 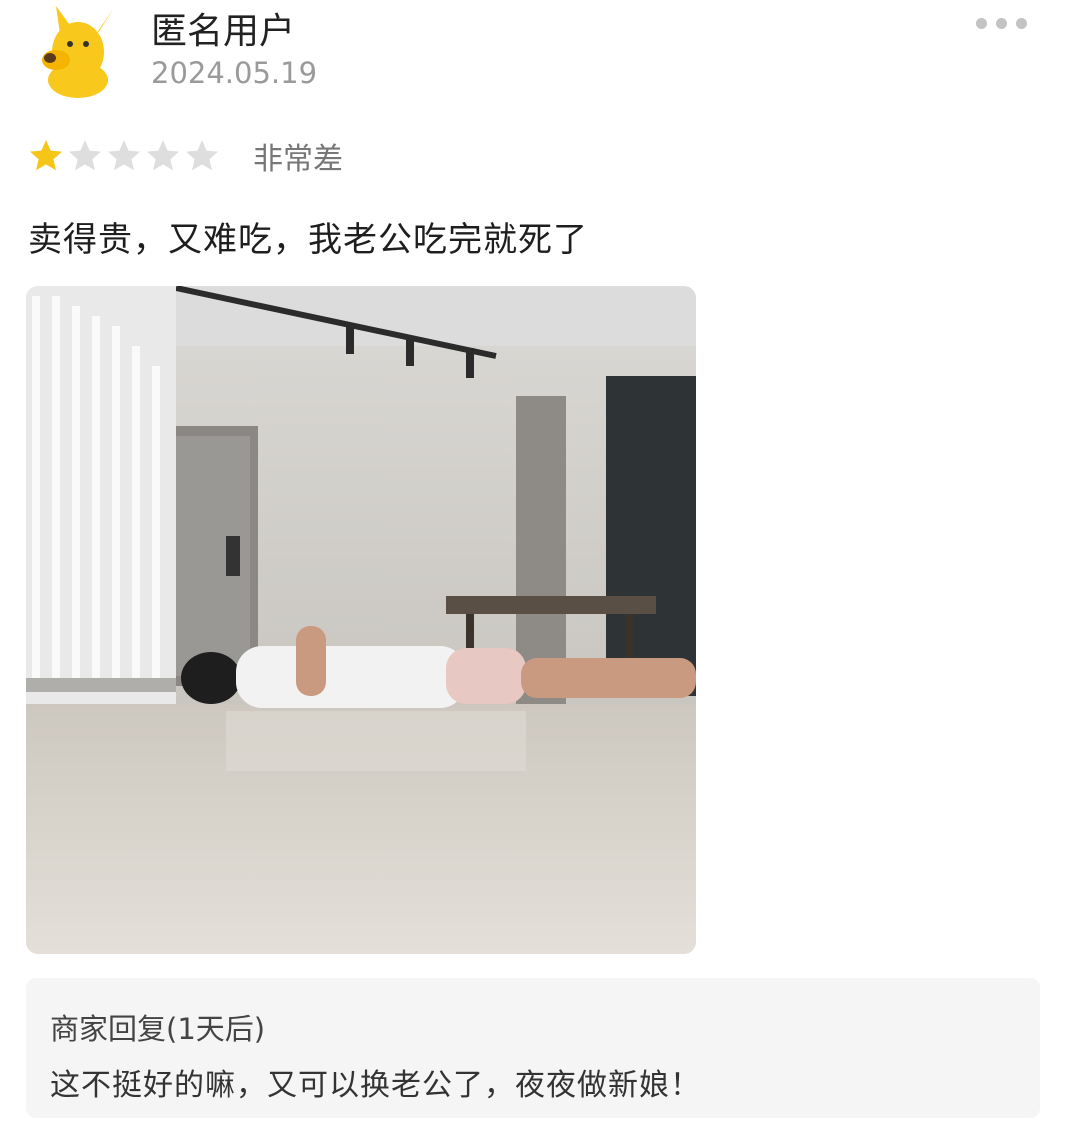 What do you see at coordinates (1009, 23) in the screenshot?
I see `more-dots-icon` at bounding box center [1009, 23].